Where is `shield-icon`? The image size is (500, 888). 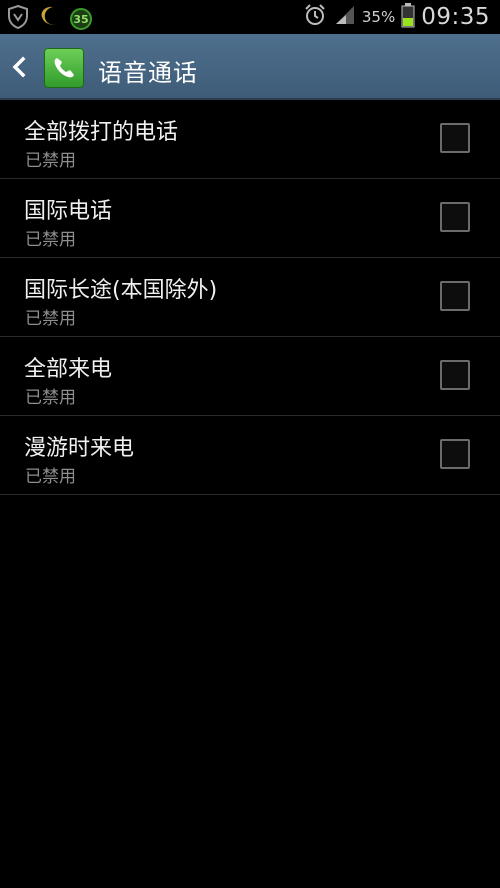 shield-icon is located at coordinates (18, 19).